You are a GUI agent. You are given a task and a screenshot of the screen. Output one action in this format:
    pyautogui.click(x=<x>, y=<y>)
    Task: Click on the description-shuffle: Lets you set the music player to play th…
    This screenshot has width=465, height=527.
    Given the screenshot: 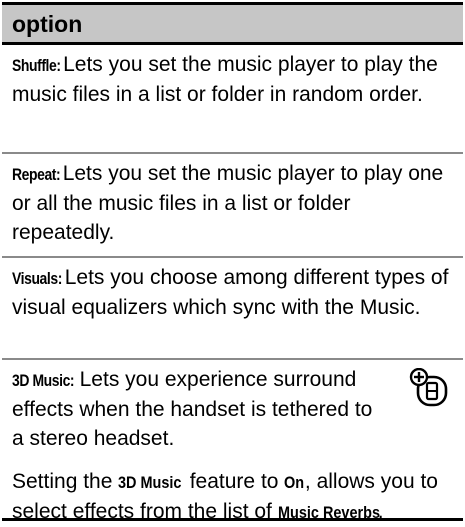 What is the action you would take?
    pyautogui.click(x=225, y=79)
    